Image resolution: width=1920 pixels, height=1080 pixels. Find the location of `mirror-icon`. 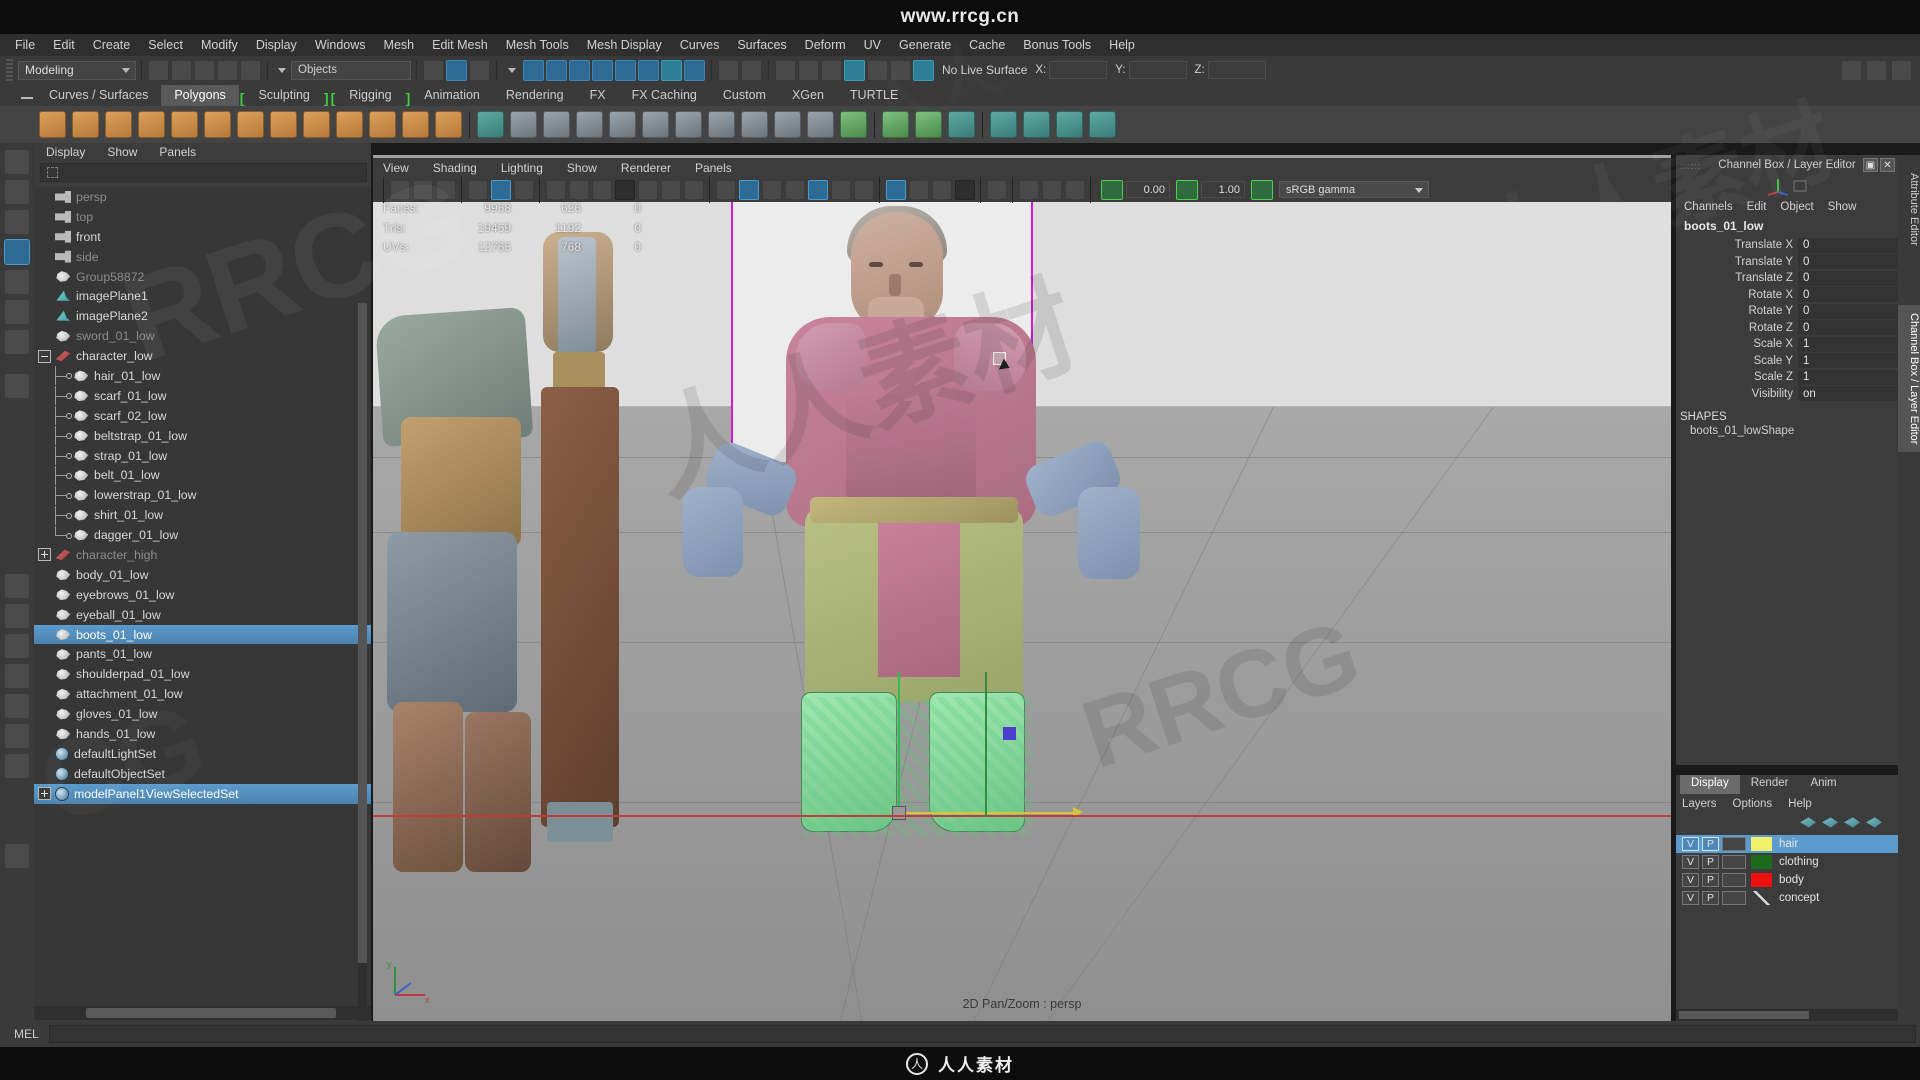

mirror-icon is located at coordinates (820, 124).